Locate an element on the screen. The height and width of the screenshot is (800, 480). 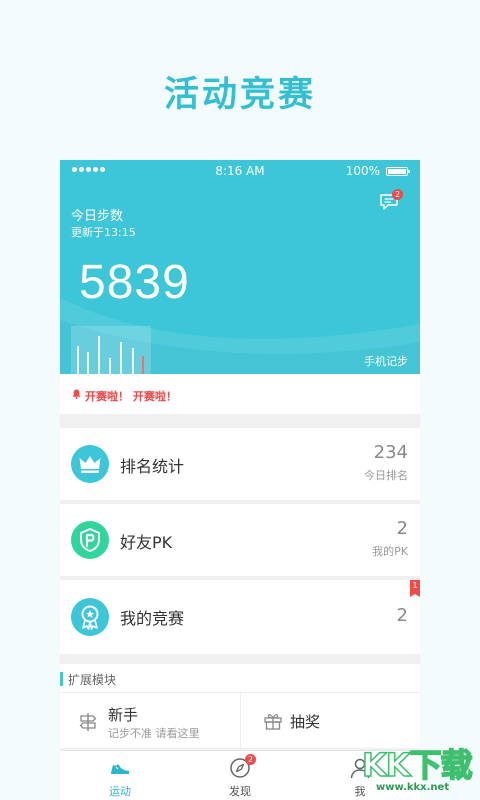
my-race-row: 我的竞赛 2 1 is located at coordinates (240, 617).